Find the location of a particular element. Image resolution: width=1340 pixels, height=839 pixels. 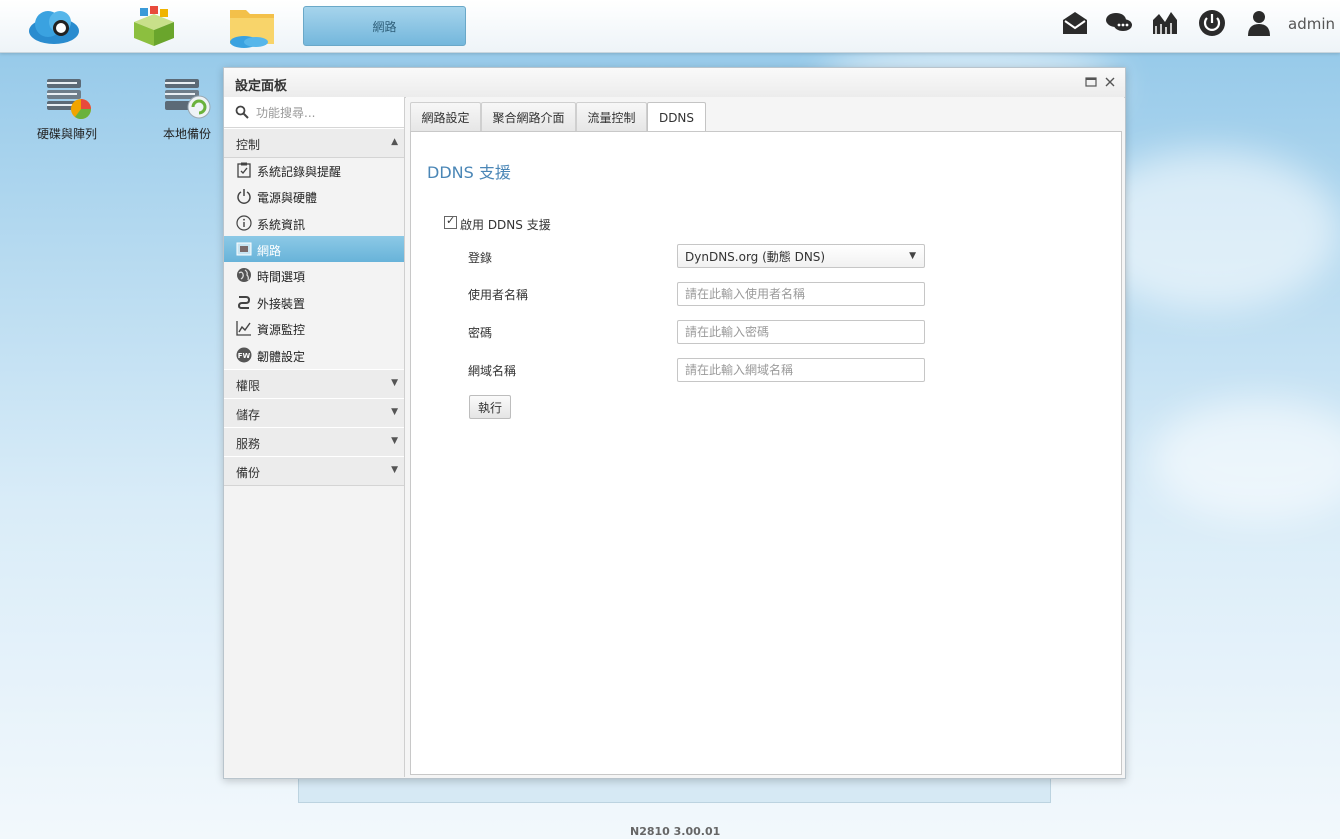

section-label: 備份 is located at coordinates (248, 473).